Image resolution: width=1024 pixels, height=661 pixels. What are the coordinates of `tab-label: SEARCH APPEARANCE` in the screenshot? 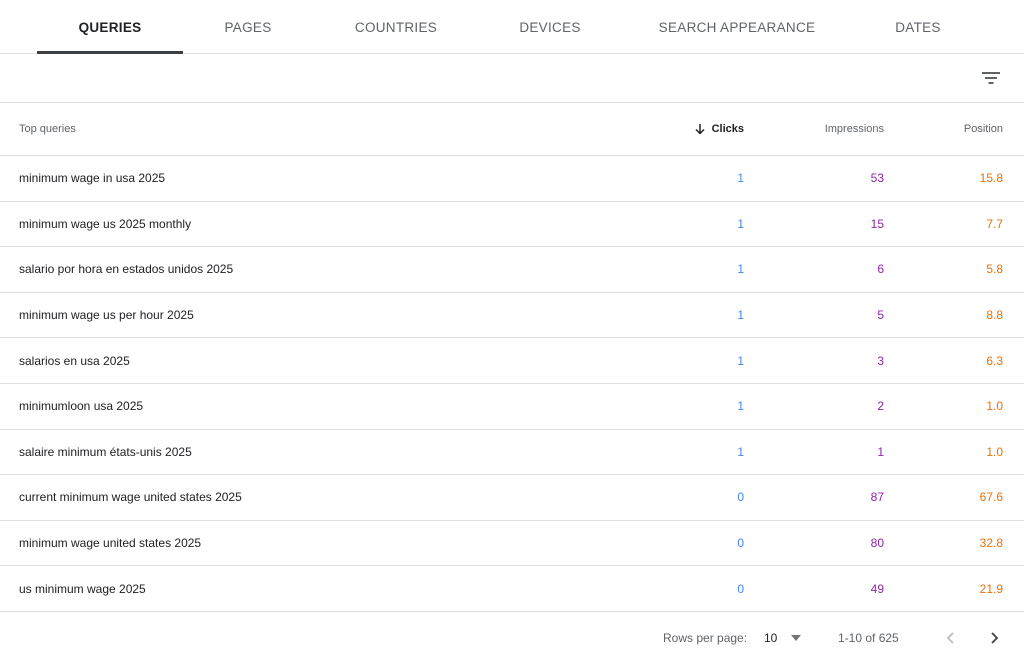 It's located at (737, 27).